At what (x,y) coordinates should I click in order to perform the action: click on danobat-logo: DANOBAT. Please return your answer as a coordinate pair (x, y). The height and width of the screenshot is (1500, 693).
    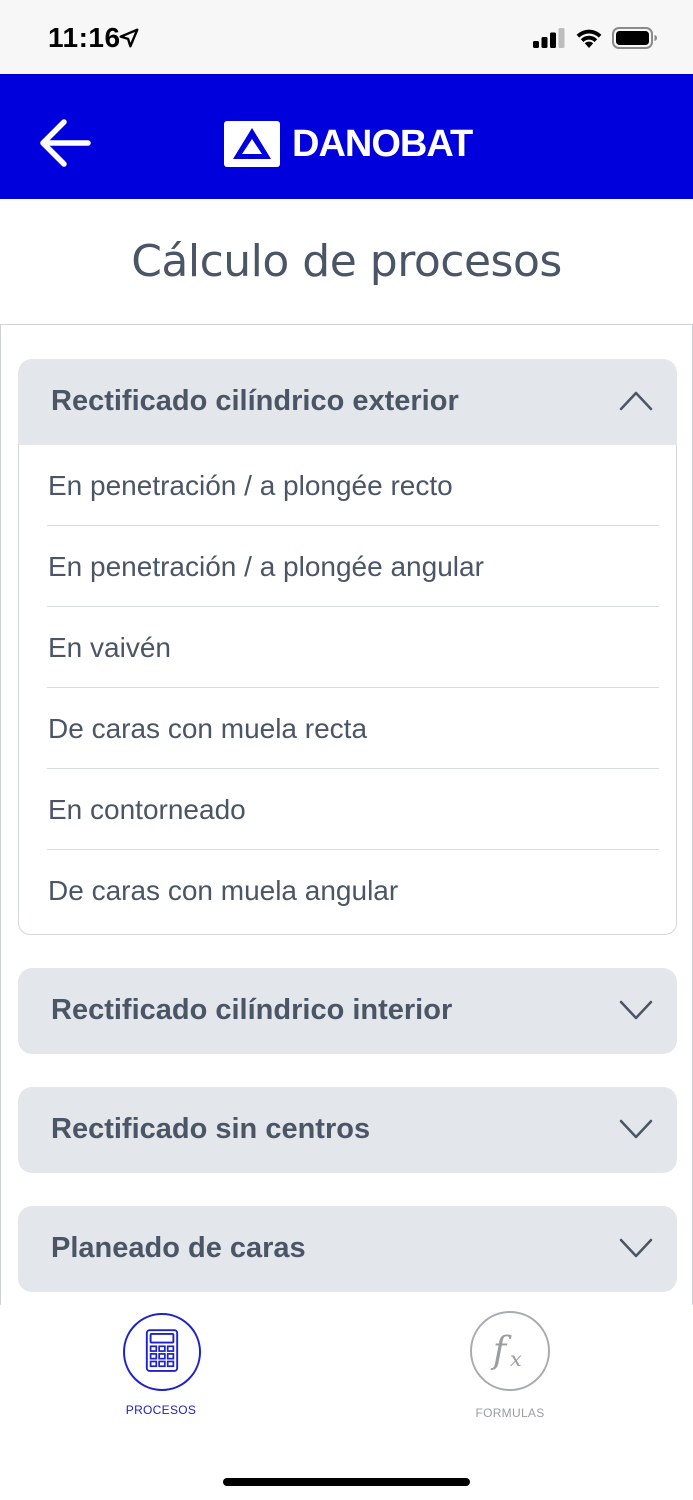
    Looking at the image, I should click on (348, 144).